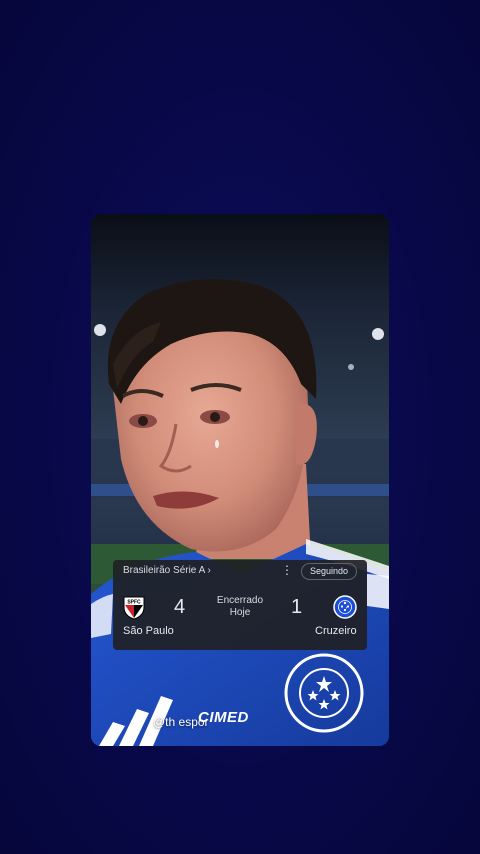 The height and width of the screenshot is (854, 480). I want to click on match-date: Hoje, so click(240, 612).